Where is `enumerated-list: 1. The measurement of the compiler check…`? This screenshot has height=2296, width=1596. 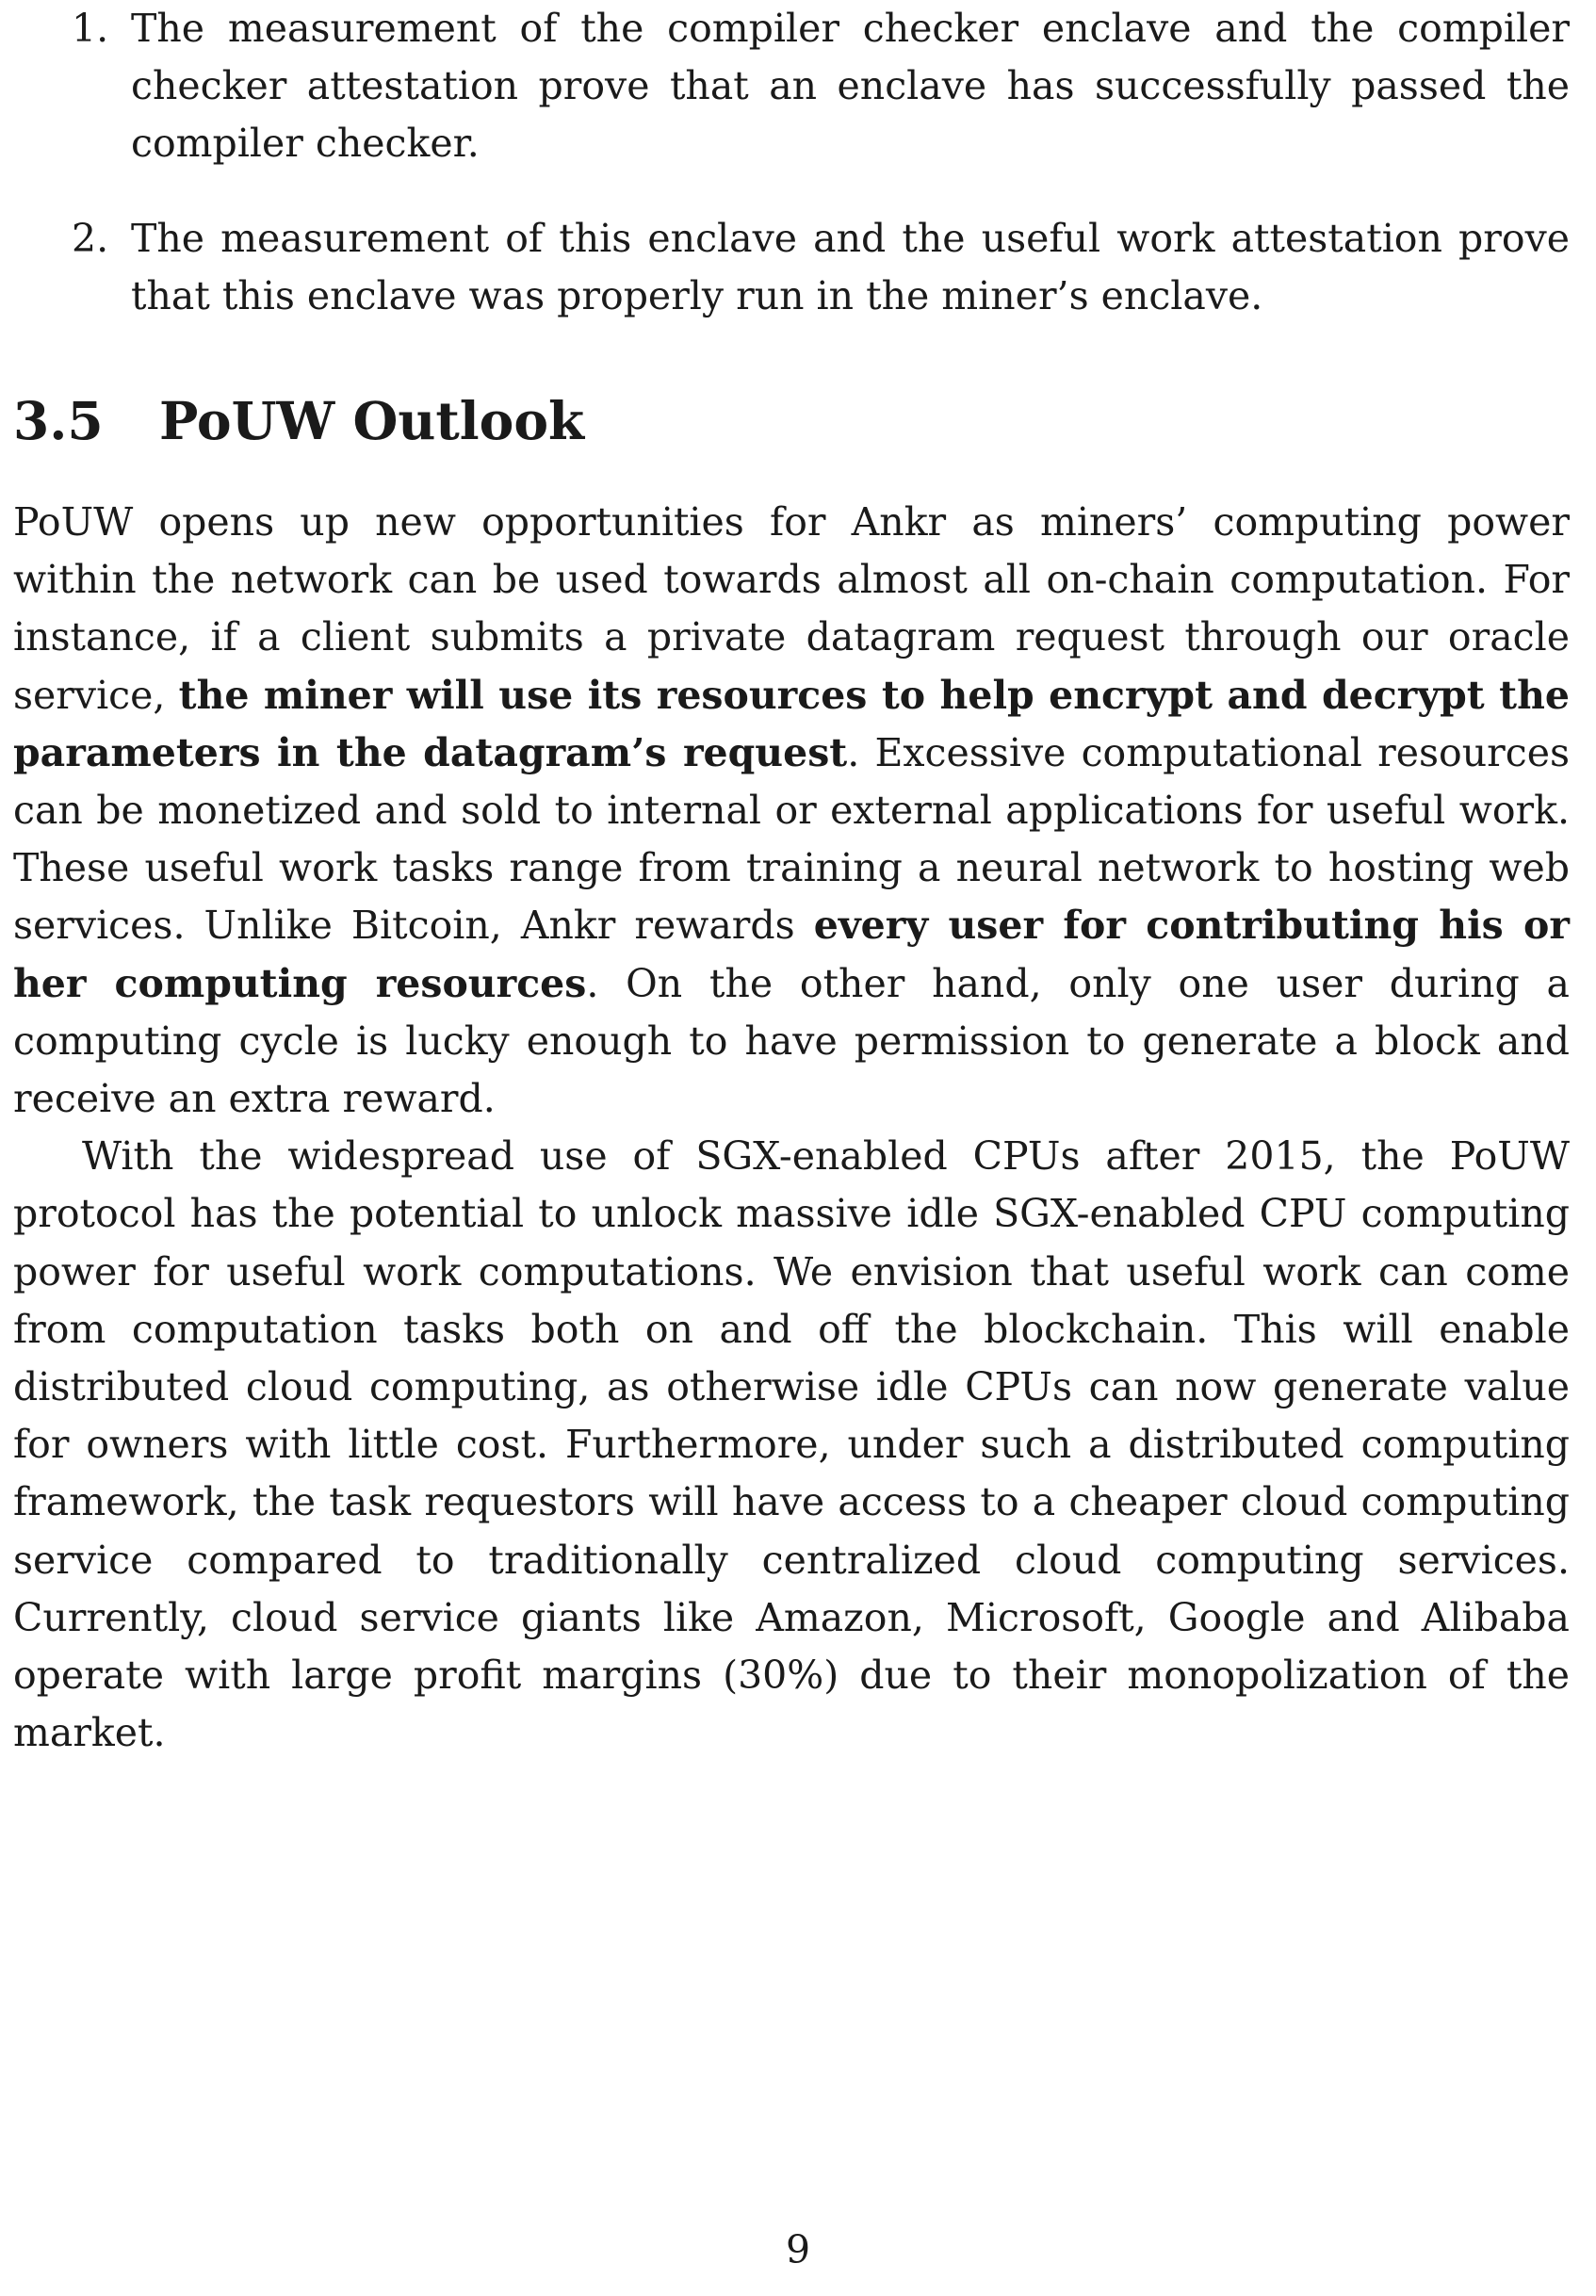 enumerated-list: 1. The measurement of the compiler check… is located at coordinates (791, 162).